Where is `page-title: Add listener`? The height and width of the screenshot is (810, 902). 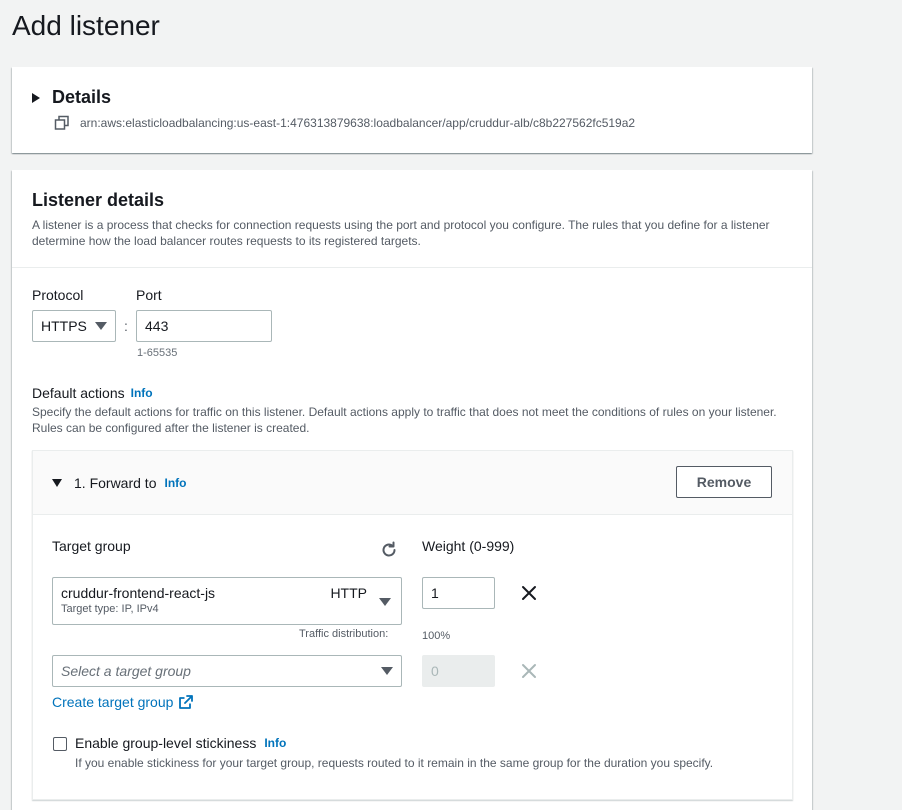 page-title: Add listener is located at coordinates (86, 25).